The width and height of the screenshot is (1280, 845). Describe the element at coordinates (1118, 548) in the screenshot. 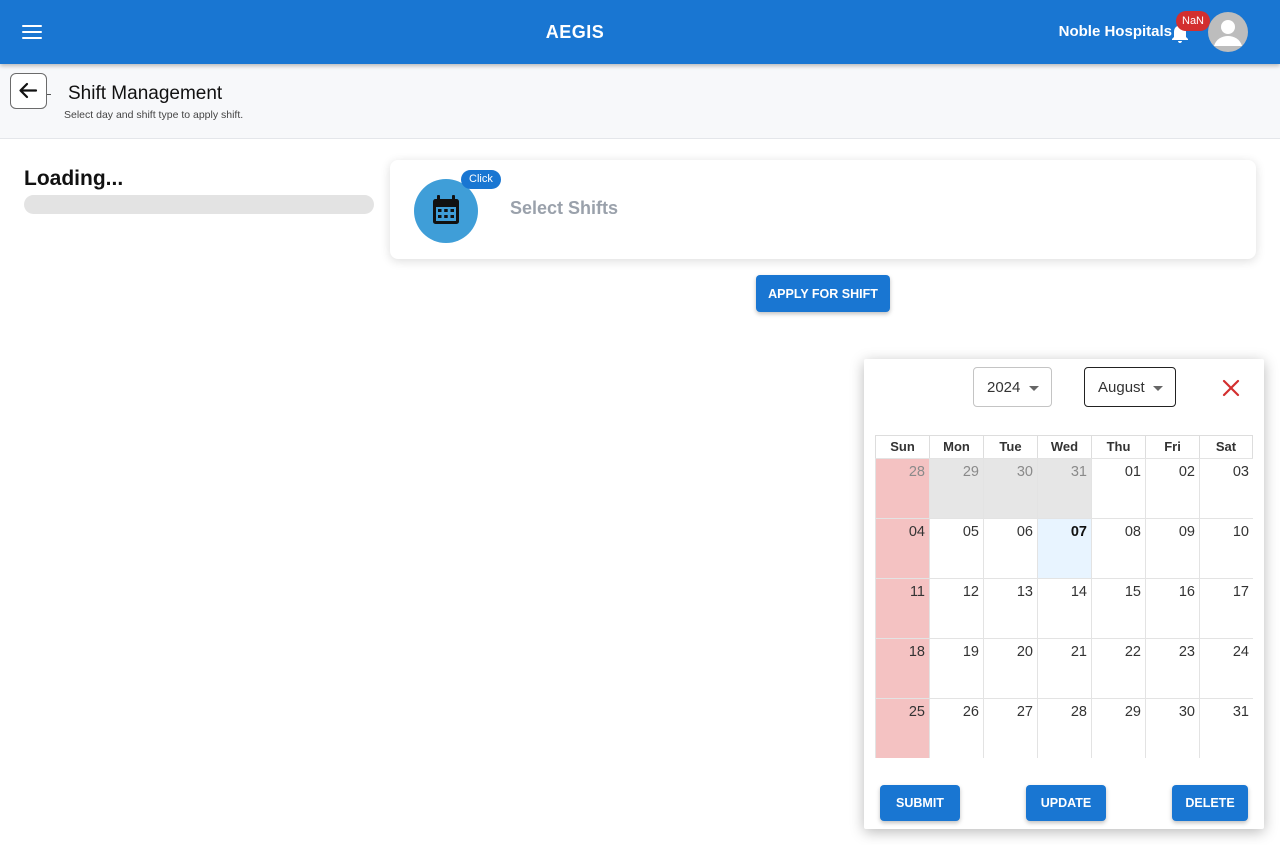

I see `calendar-day: 08` at that location.